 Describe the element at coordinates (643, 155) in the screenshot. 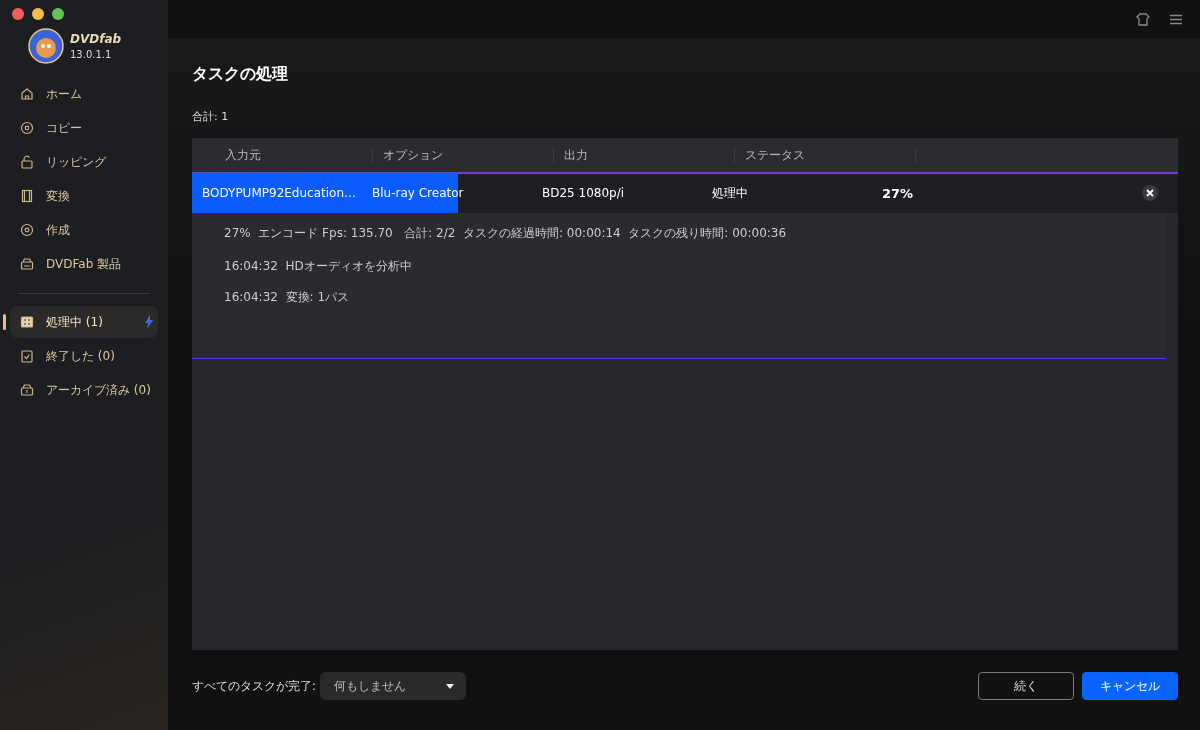

I see `column-header: 出力` at that location.